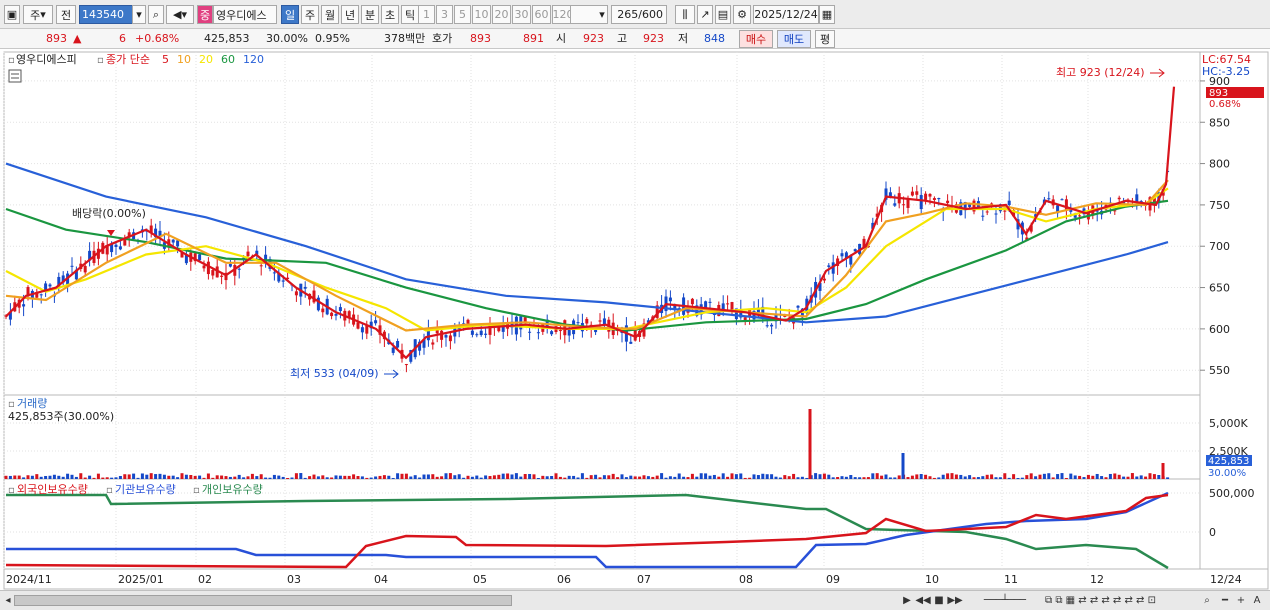  What do you see at coordinates (52, 489) in the screenshot?
I see `holding-legend-0: 외국인보유수량` at bounding box center [52, 489].